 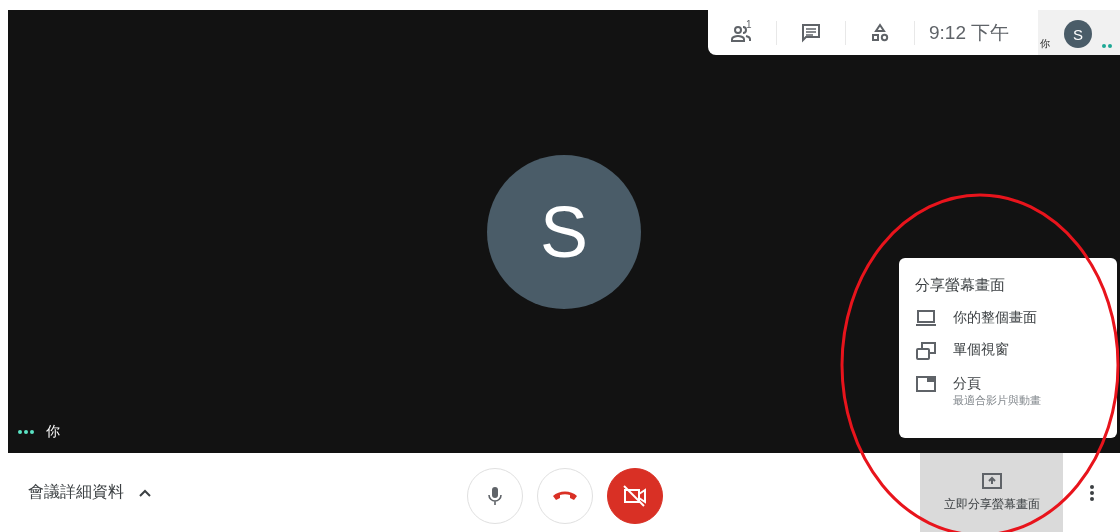 I want to click on menu-title: 分享螢幕畫面, so click(x=960, y=285).